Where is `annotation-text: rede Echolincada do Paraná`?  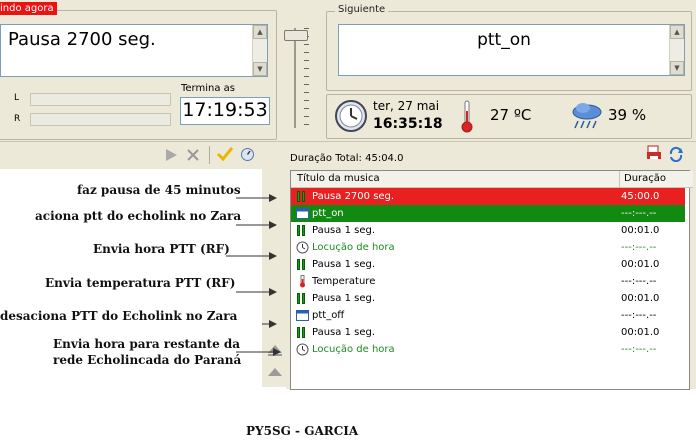 annotation-text: rede Echolincada do Paraná is located at coordinates (147, 360).